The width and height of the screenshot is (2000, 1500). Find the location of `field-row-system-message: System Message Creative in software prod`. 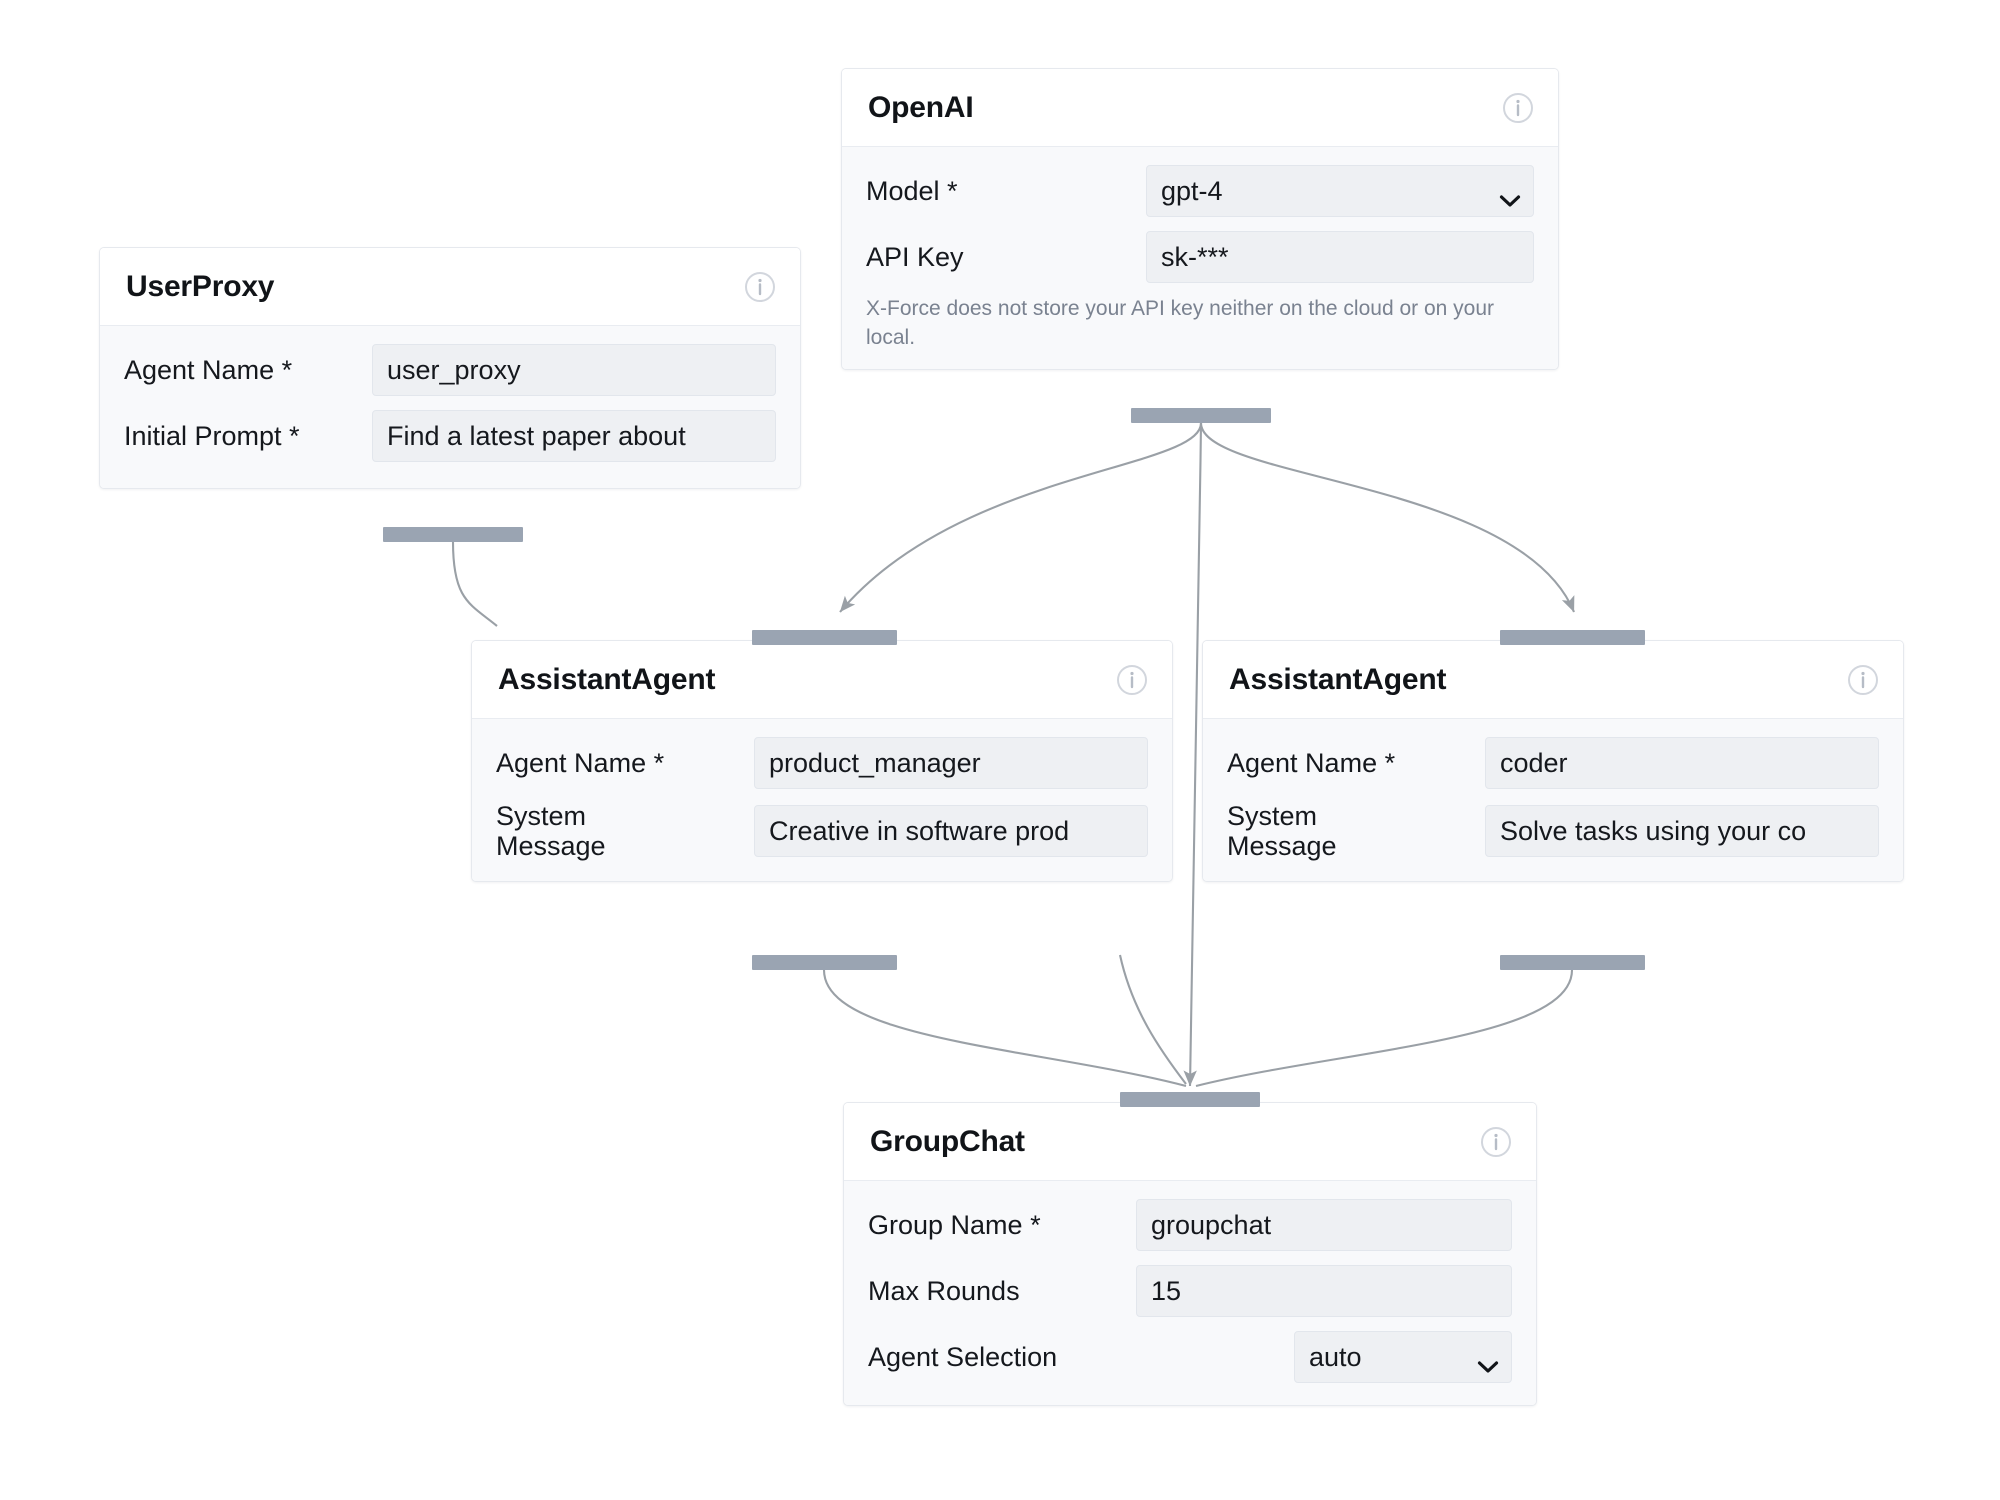

field-row-system-message: System Message Creative in software prod is located at coordinates (822, 831).